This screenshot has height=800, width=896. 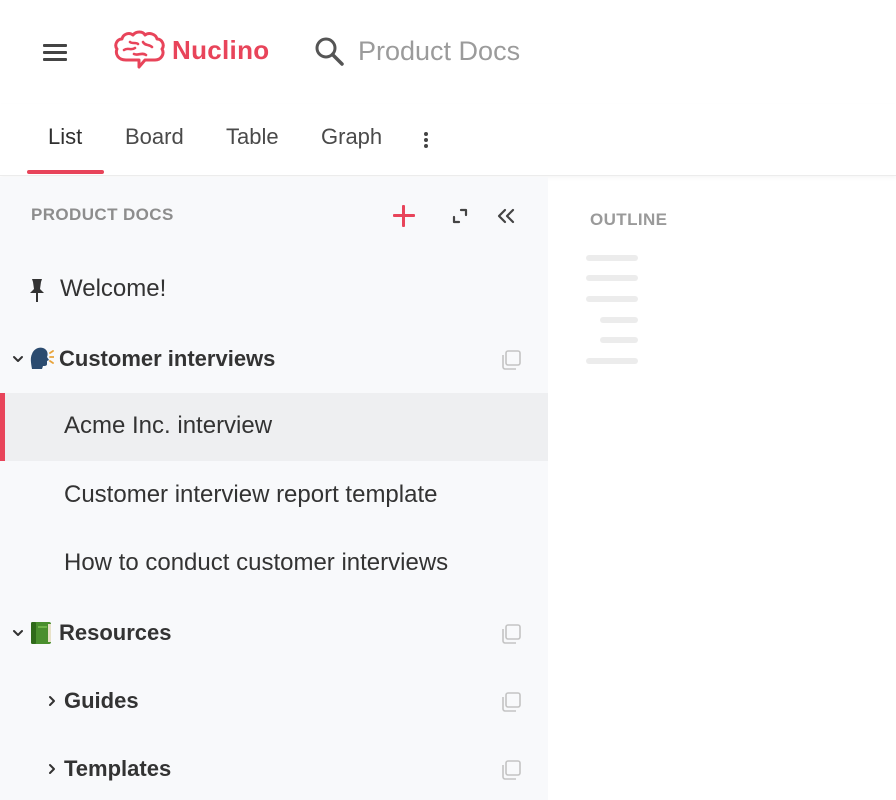 What do you see at coordinates (460, 216) in the screenshot?
I see `expand-icon` at bounding box center [460, 216].